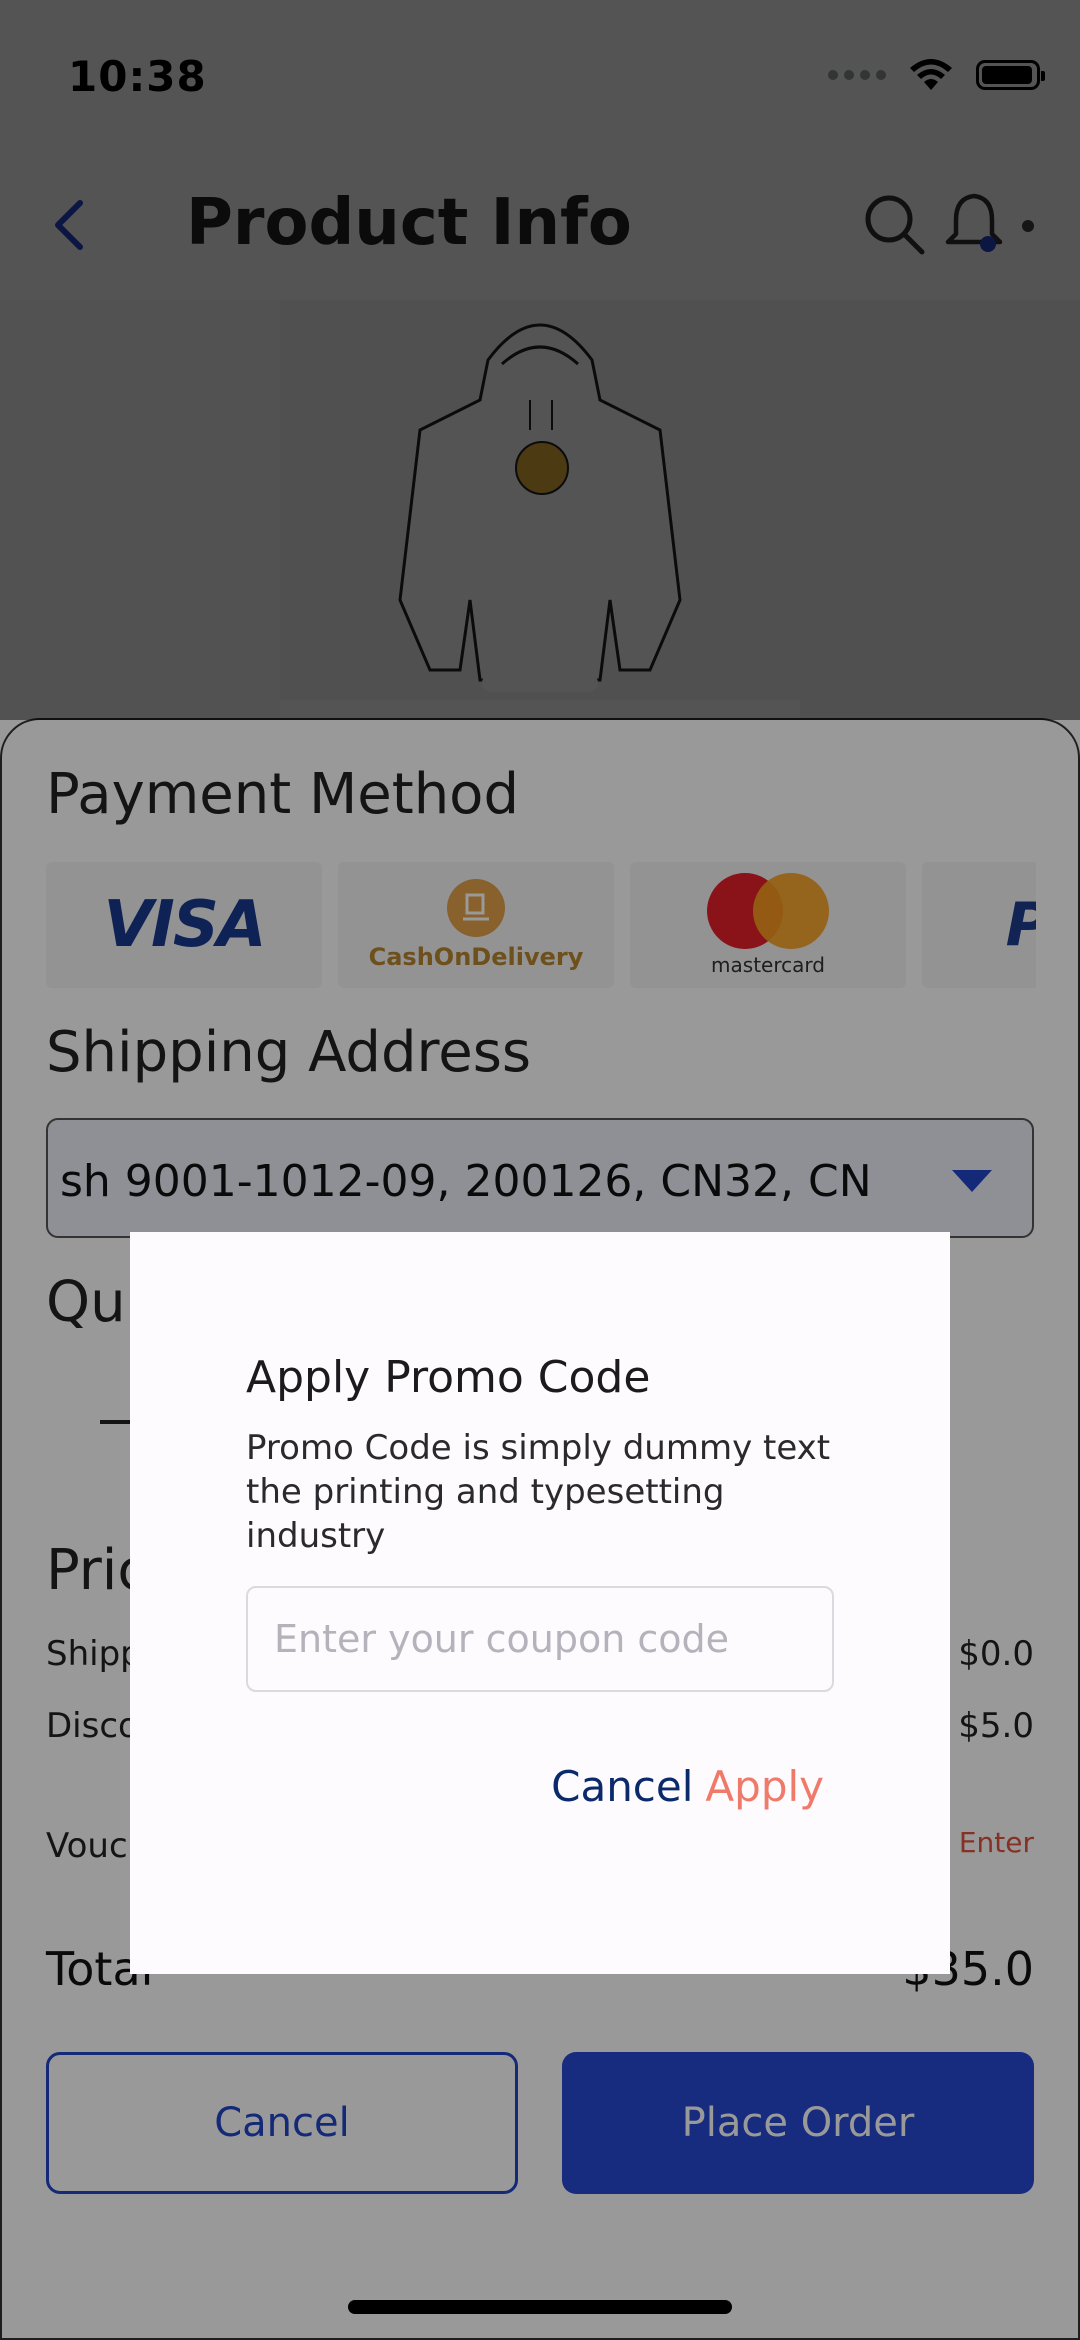 The width and height of the screenshot is (1080, 2340). I want to click on dialog-title: Apply Promo Code, so click(448, 1377).